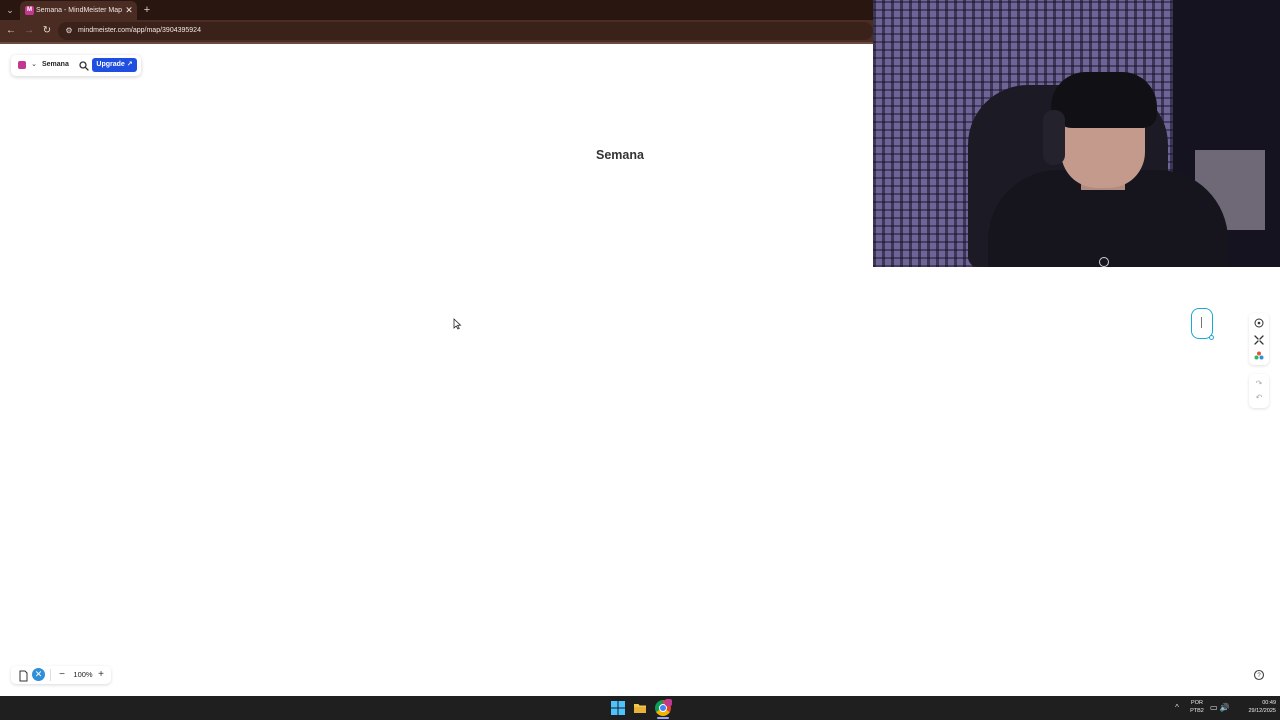 The image size is (1280, 720). I want to click on collapse-icon, so click(1259, 340).